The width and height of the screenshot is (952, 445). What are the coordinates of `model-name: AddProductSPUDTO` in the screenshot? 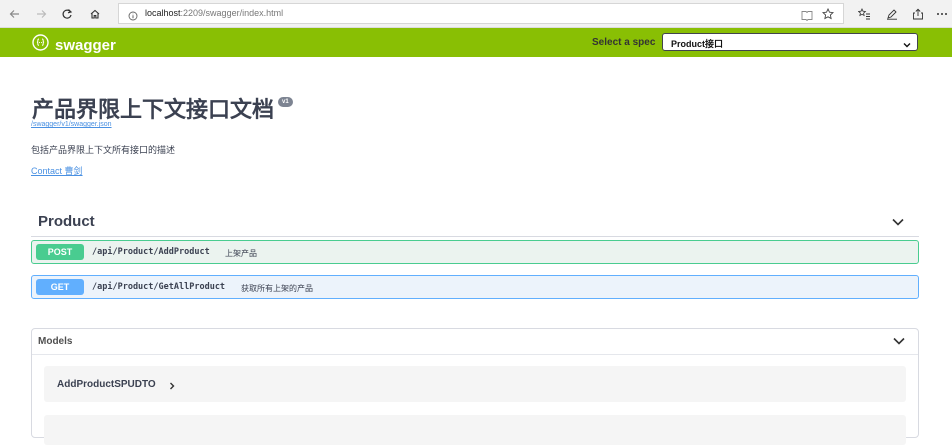 It's located at (106, 384).